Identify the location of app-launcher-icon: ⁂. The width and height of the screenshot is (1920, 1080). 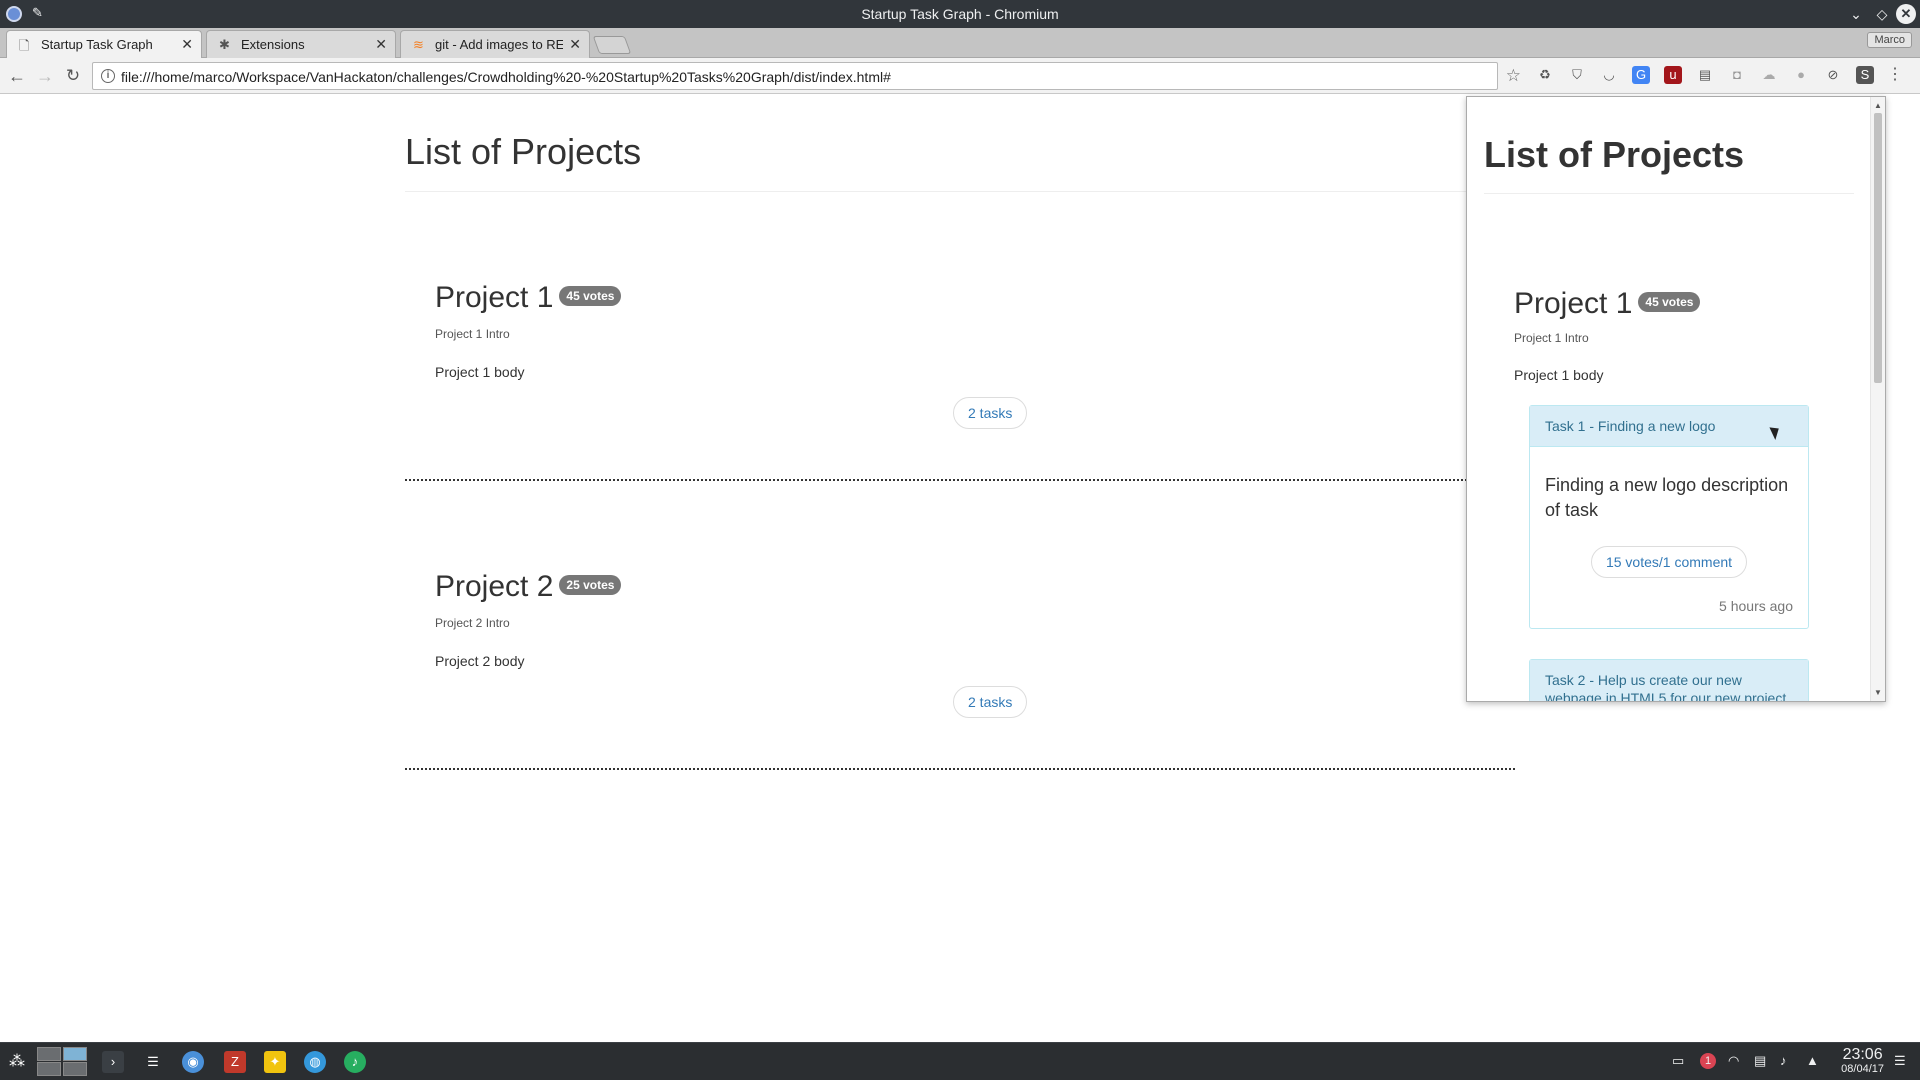
(17, 1062).